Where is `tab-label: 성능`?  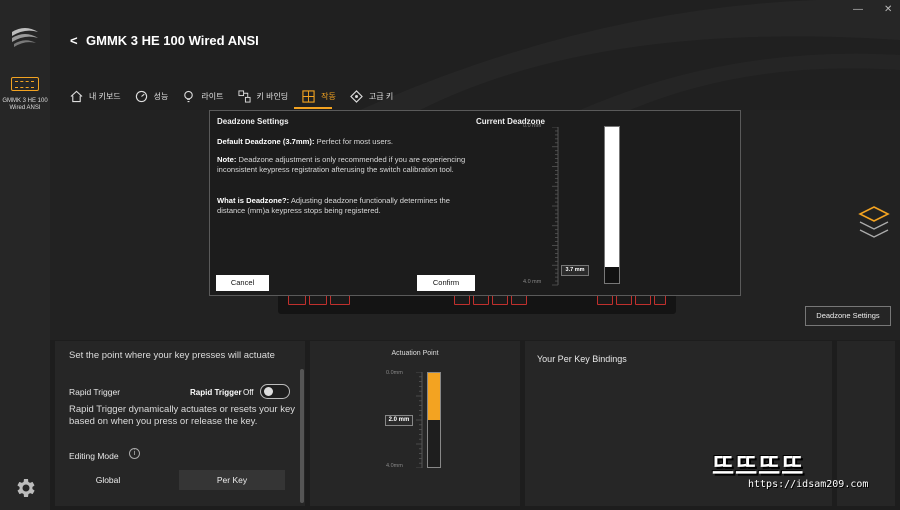
tab-label: 성능 is located at coordinates (161, 96).